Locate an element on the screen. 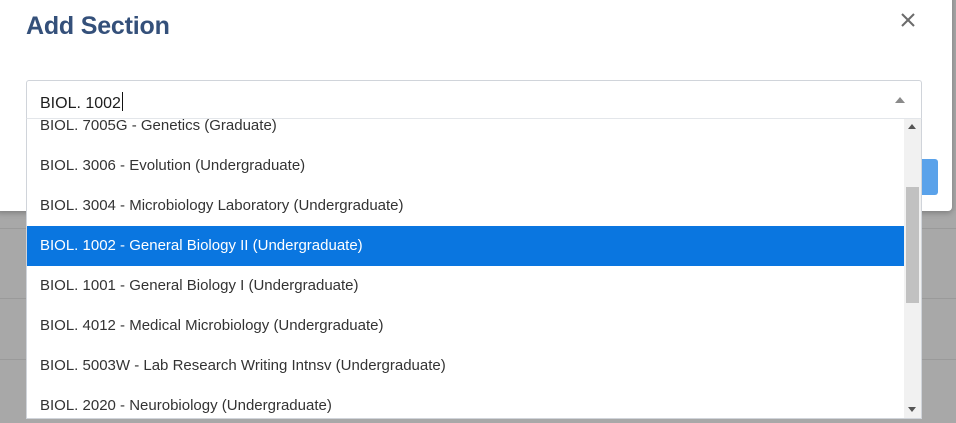 The image size is (956, 423). scroll-up-arrow-icon is located at coordinates (912, 126).